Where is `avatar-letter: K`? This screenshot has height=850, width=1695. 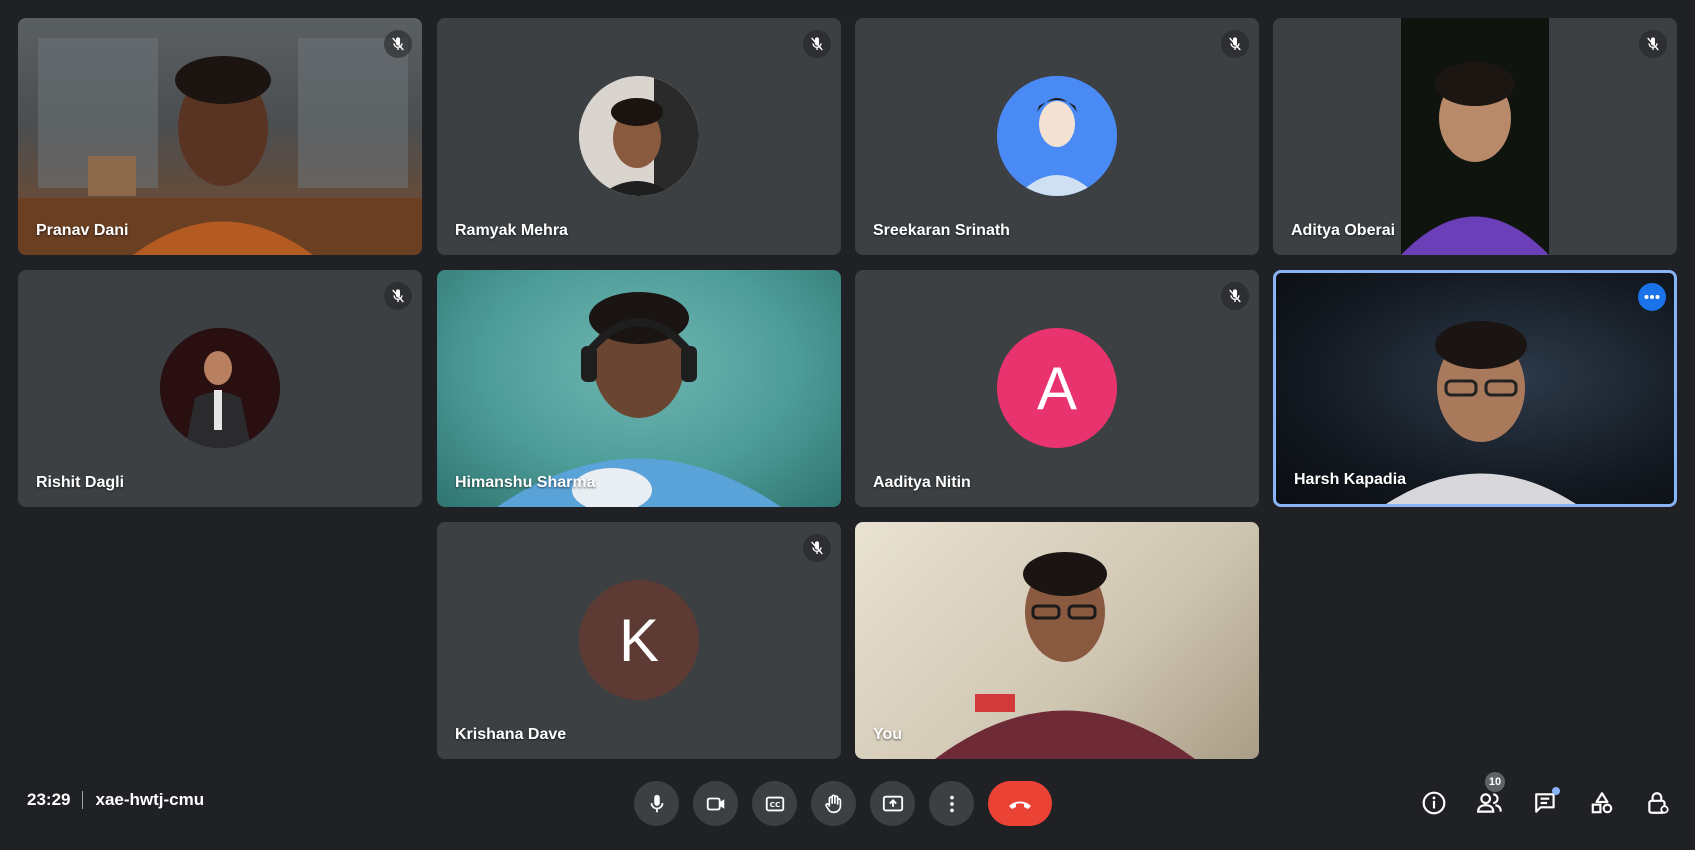
avatar-letter: K is located at coordinates (639, 640).